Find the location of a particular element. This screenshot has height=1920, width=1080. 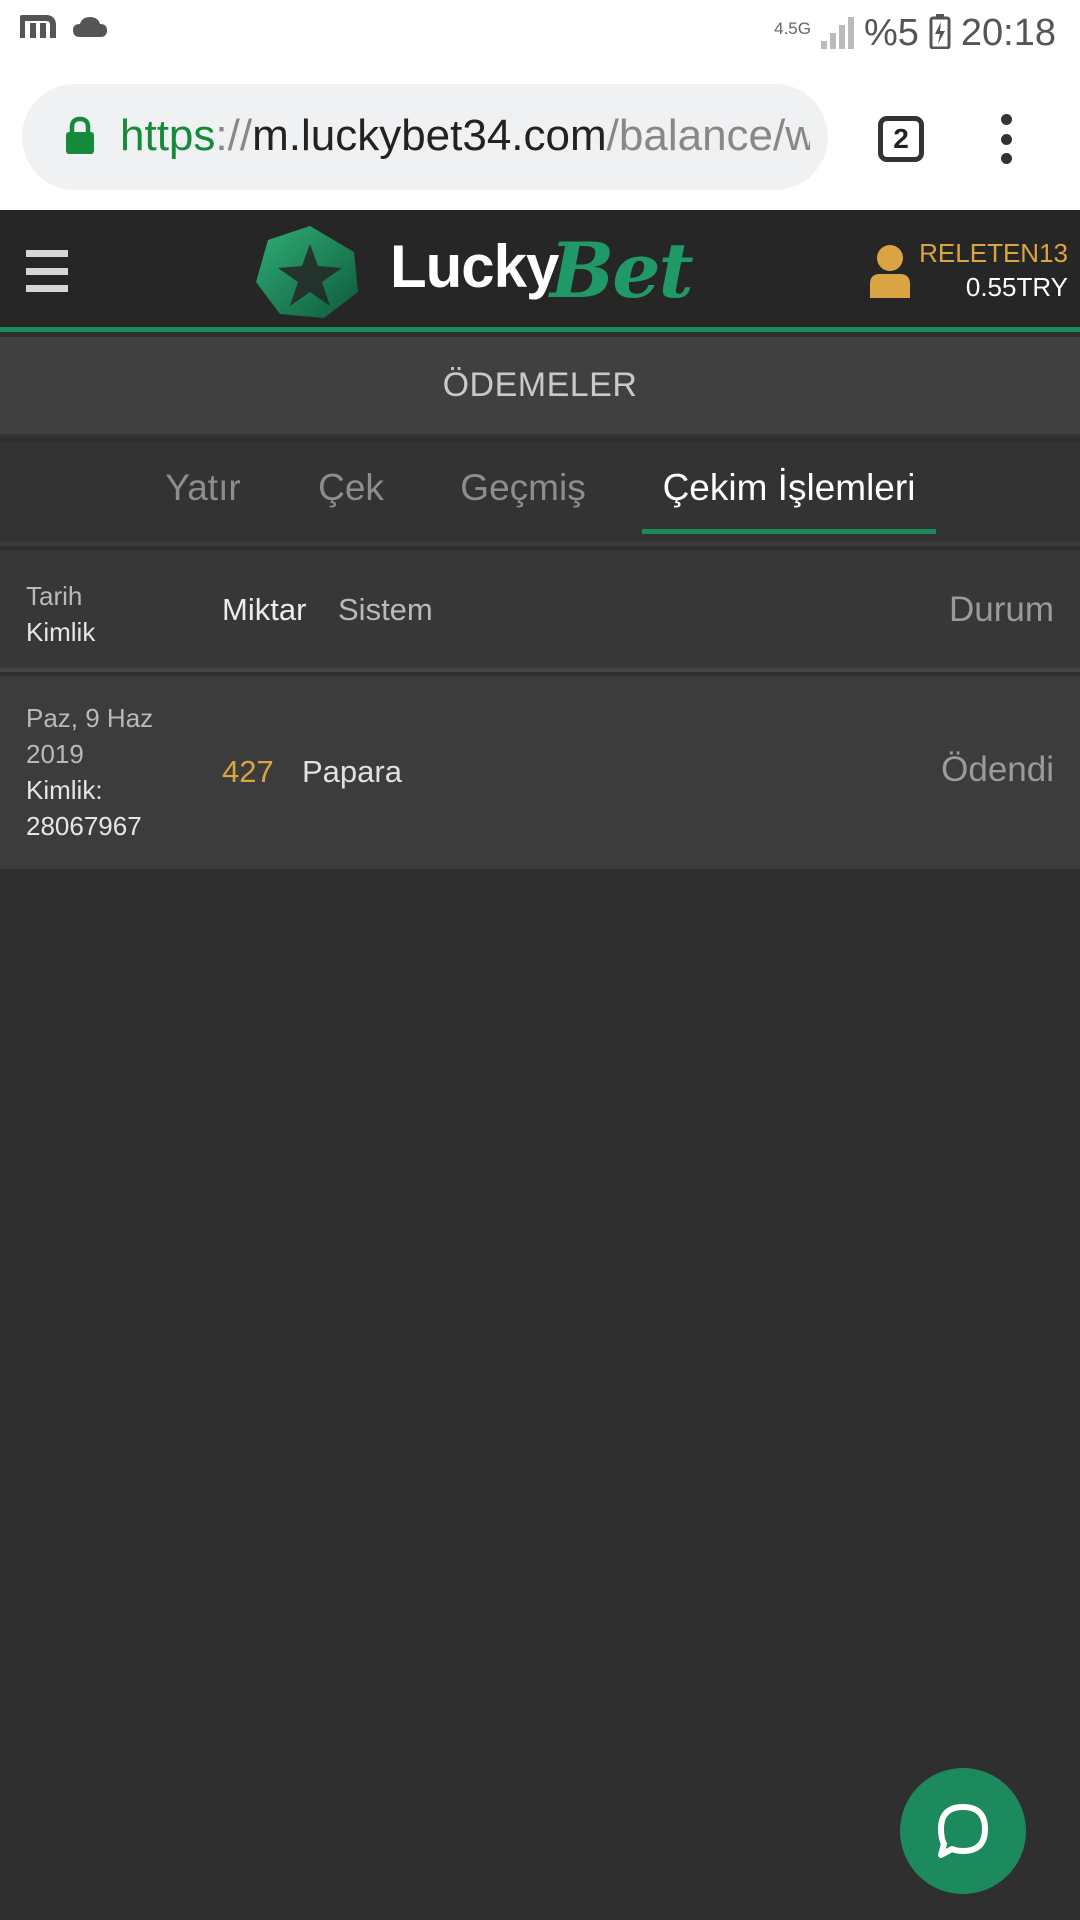

logo-text-lucky: Lucky is located at coordinates (474, 266).